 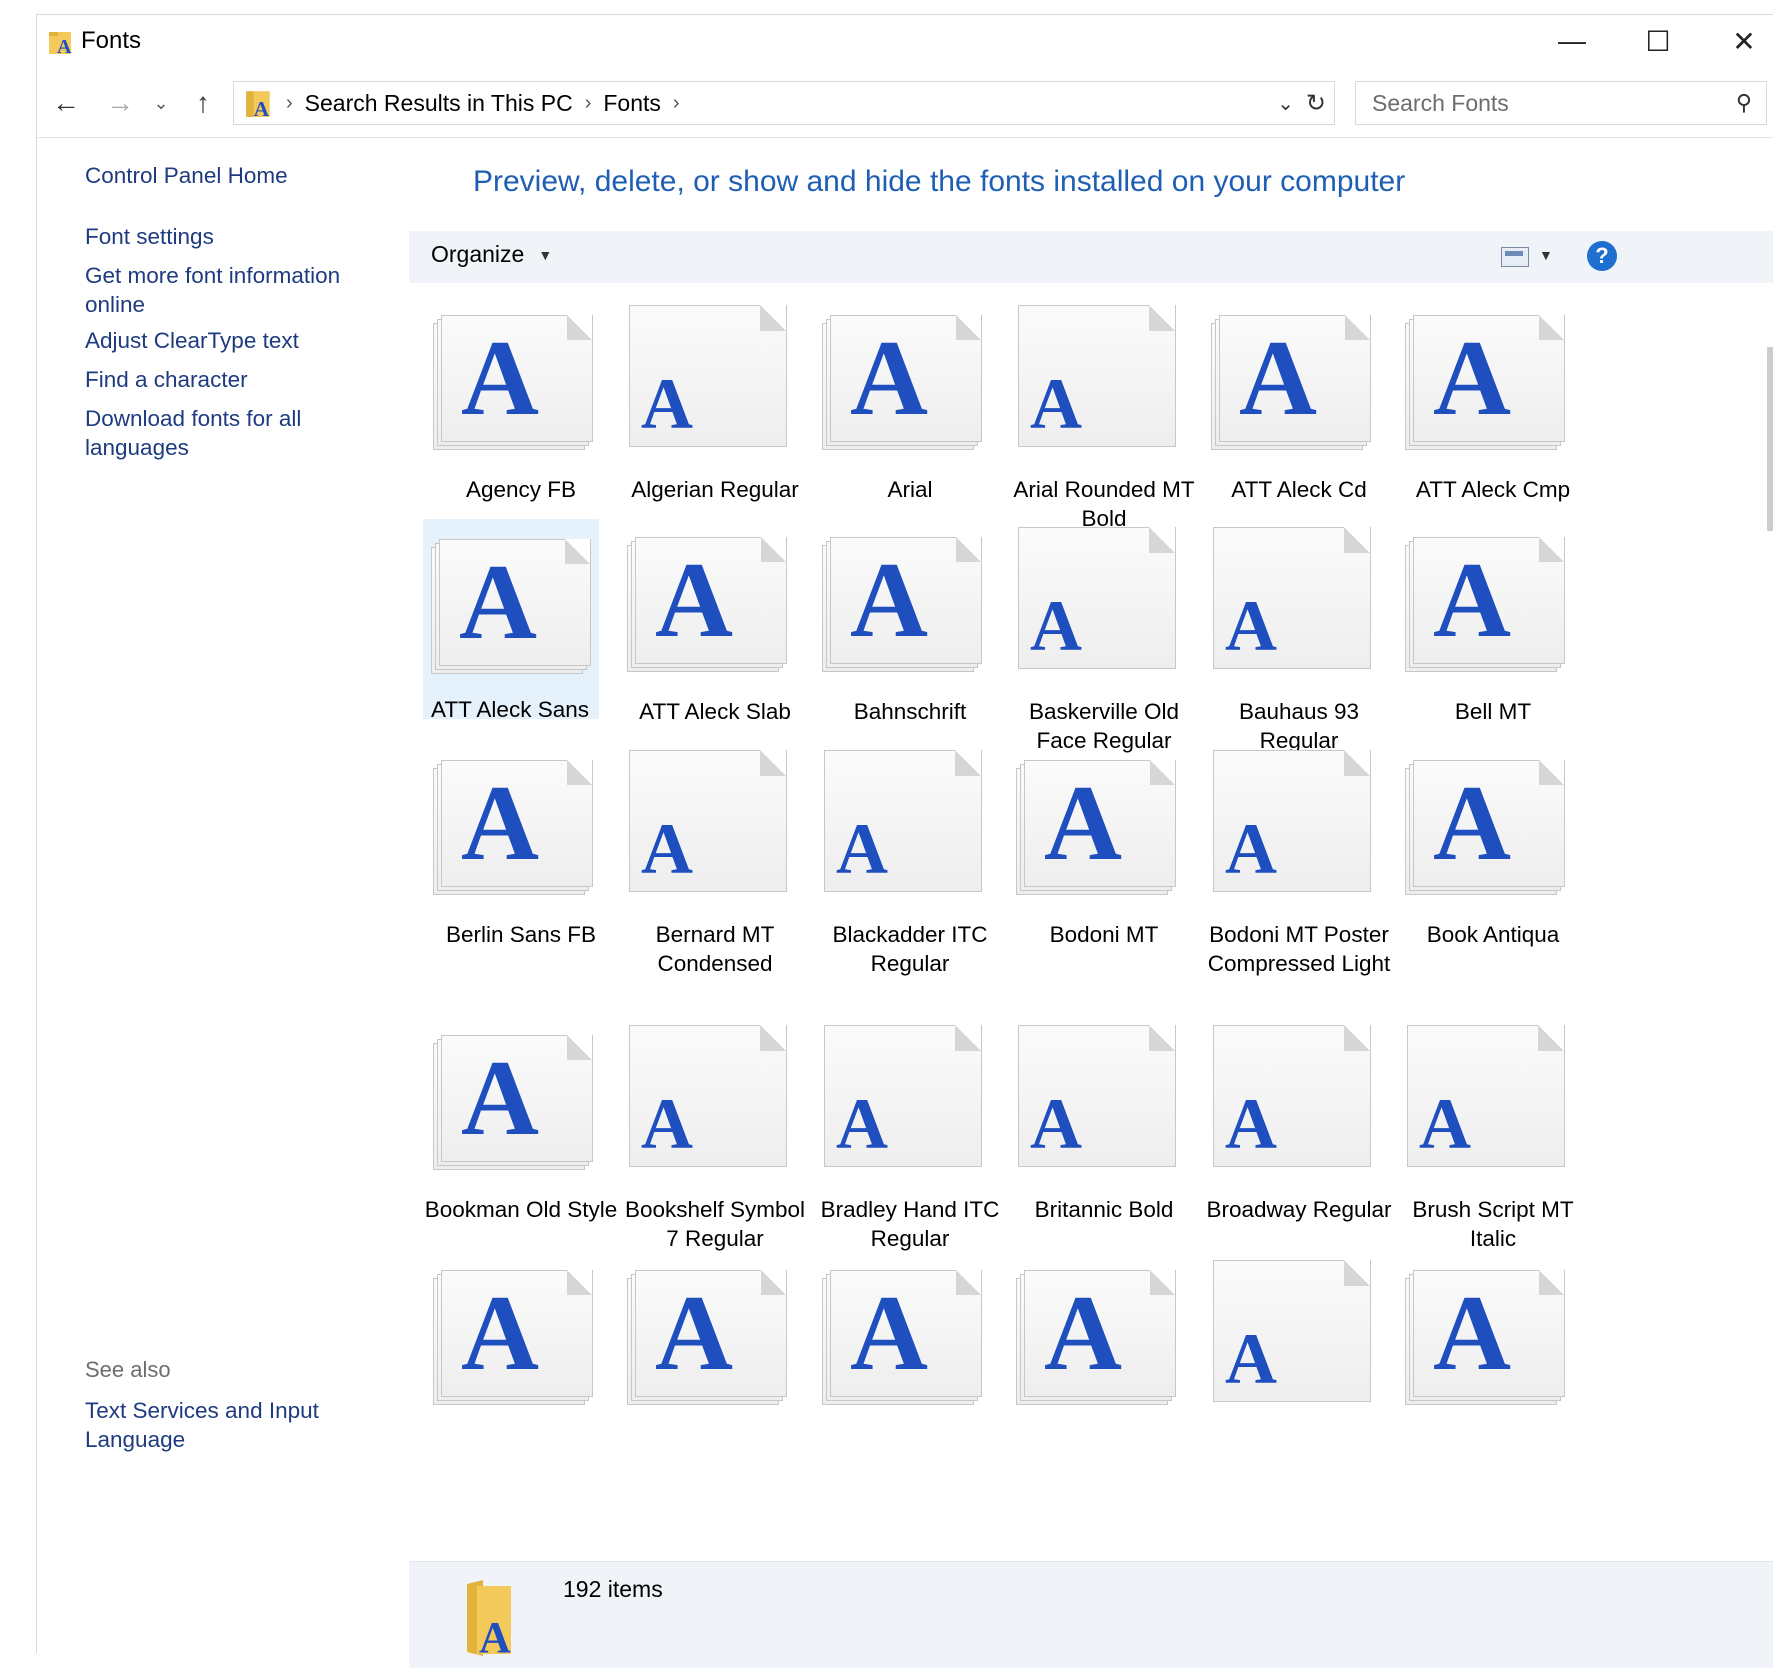 What do you see at coordinates (910, 489) in the screenshot?
I see `font-item-label: Arial` at bounding box center [910, 489].